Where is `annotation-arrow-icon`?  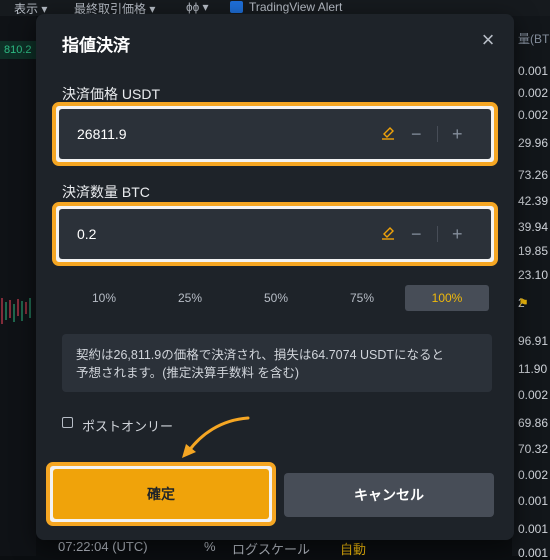 annotation-arrow-icon is located at coordinates (216, 437).